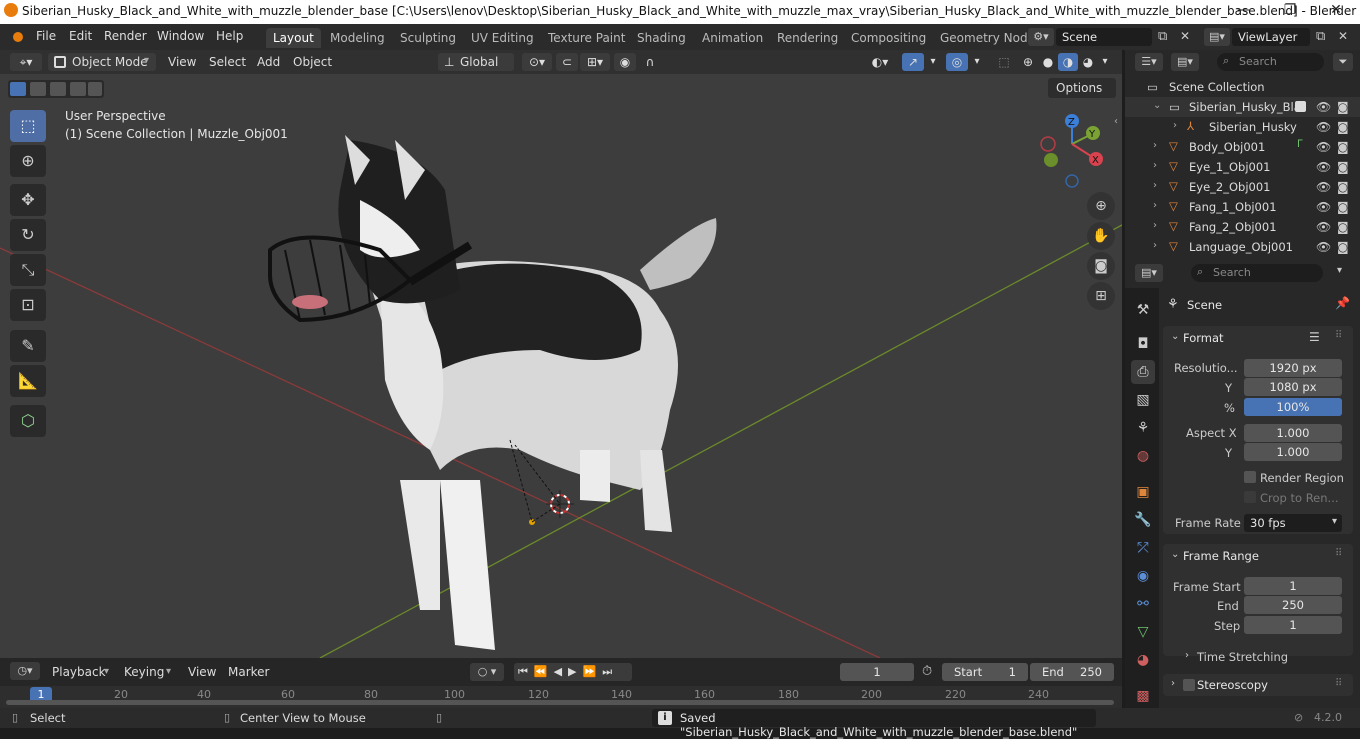  What do you see at coordinates (1088, 62) in the screenshot?
I see `rendered-shading-icon: ◕` at bounding box center [1088, 62].